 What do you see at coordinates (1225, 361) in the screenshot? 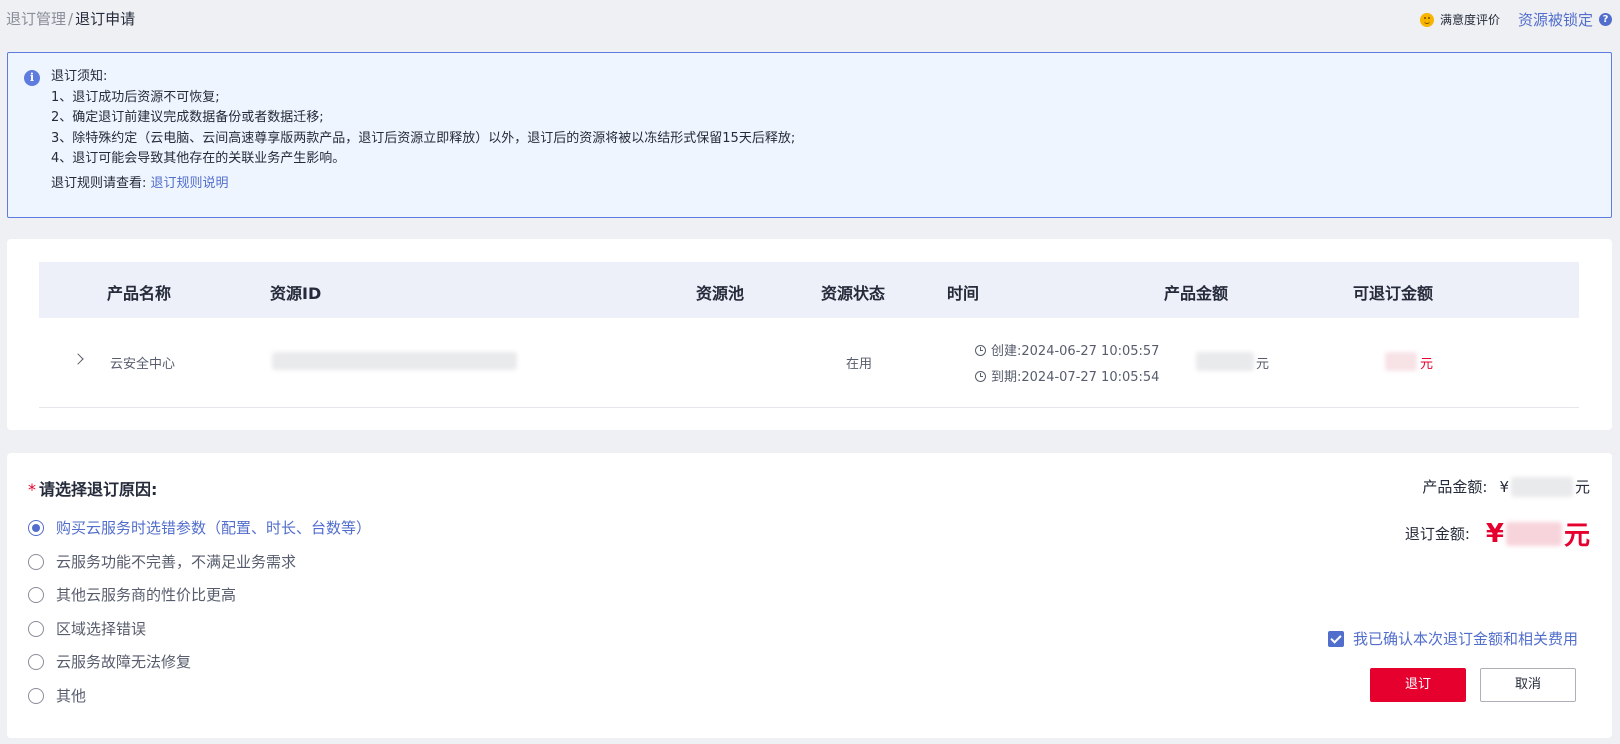
I see `product-amount-redacted` at bounding box center [1225, 361].